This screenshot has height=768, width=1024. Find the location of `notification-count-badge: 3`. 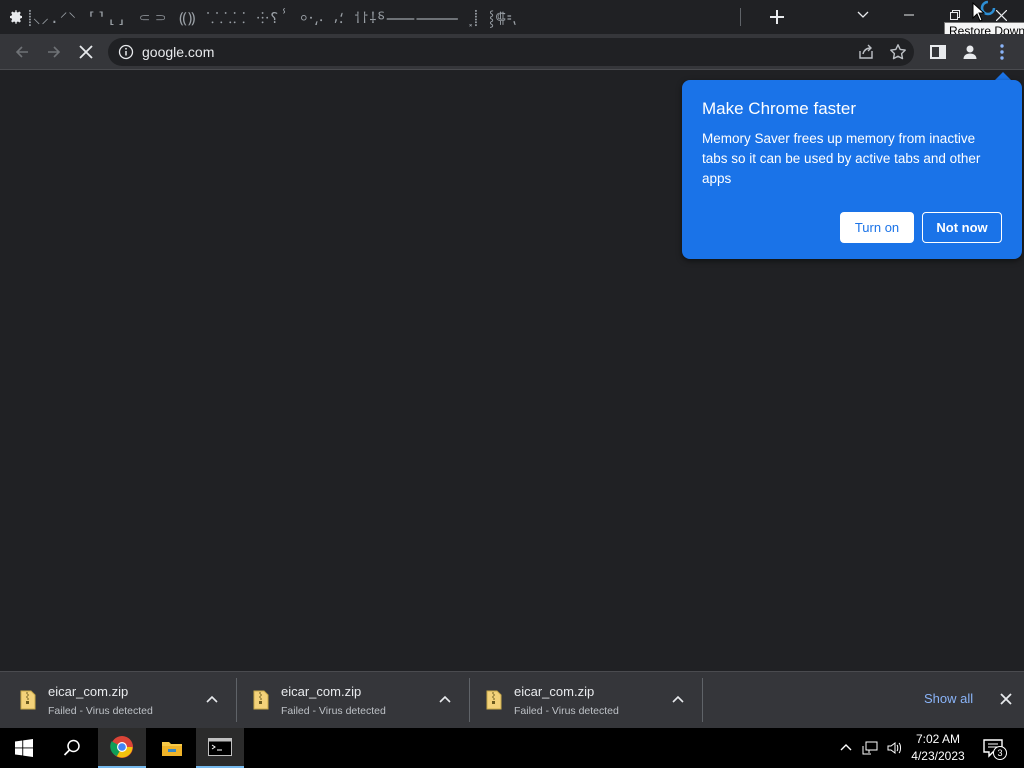

notification-count-badge: 3 is located at coordinates (1000, 753).